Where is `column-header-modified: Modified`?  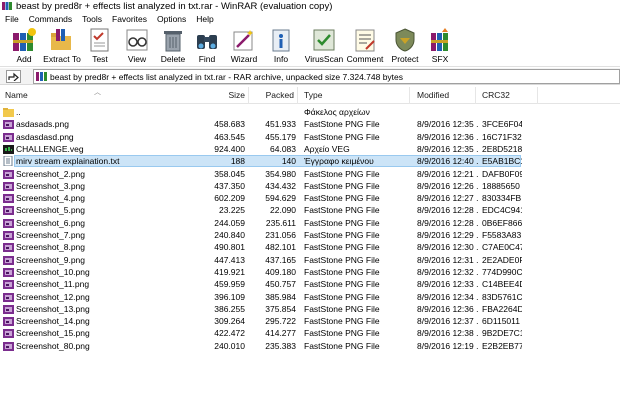 column-header-modified: Modified is located at coordinates (444, 95).